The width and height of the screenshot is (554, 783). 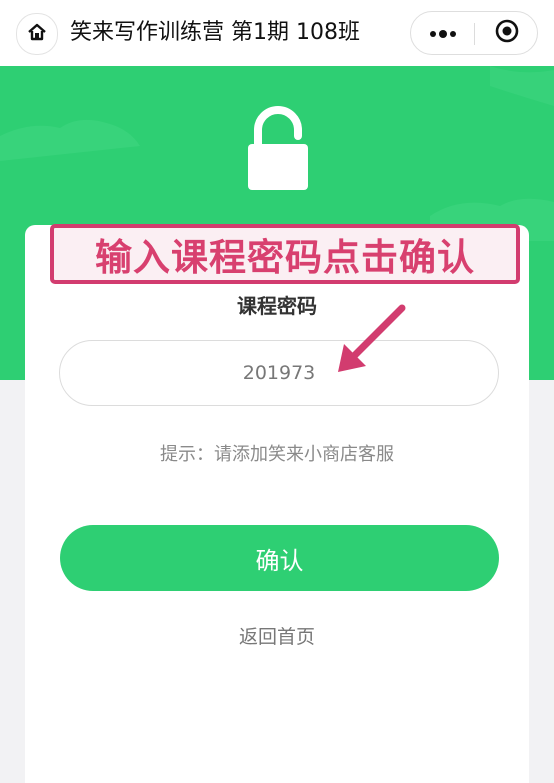 I want to click on mini-program-topbar: 笑来写作训练营 第1期 108班, so click(x=277, y=33).